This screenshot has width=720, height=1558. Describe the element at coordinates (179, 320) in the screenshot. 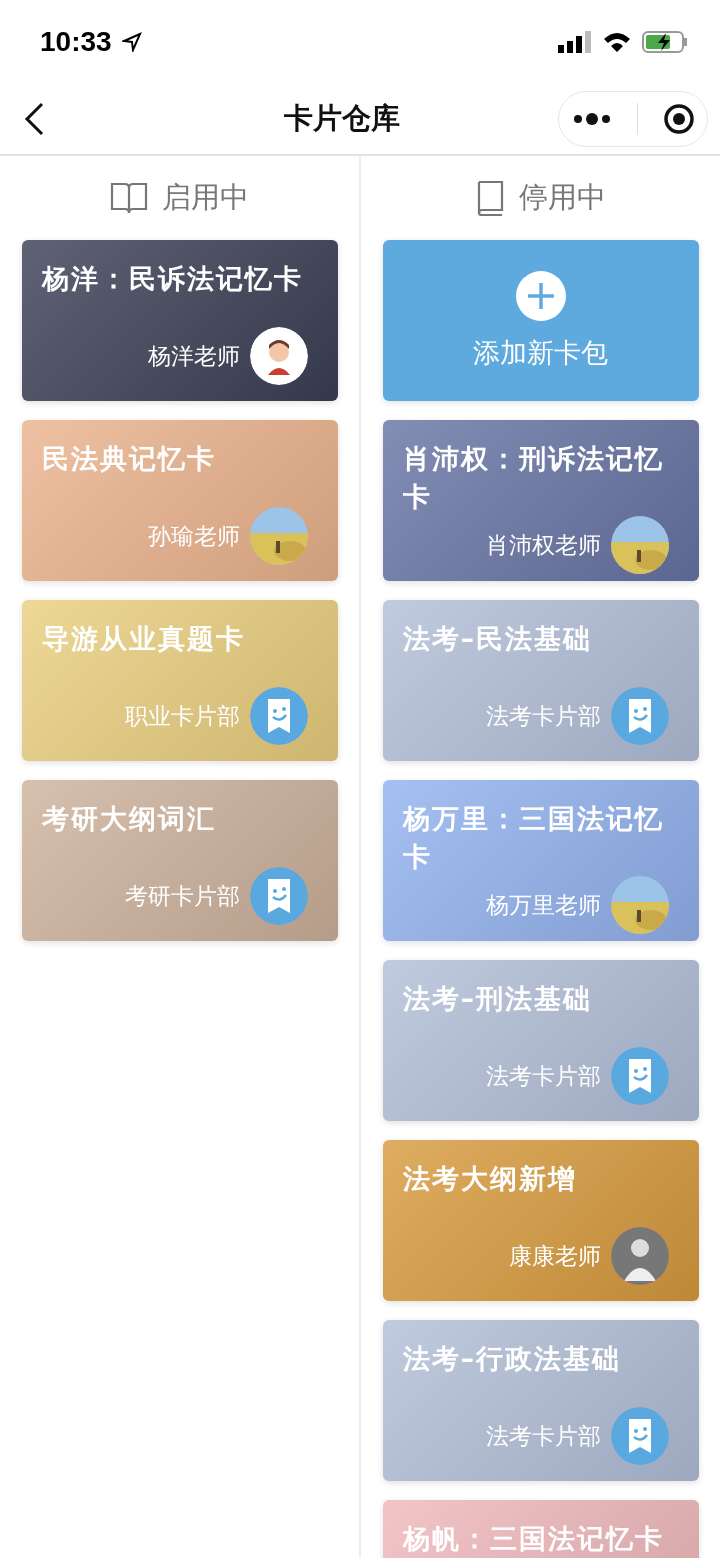

I see `deck-card: 杨洋：民诉法记忆卡 杨洋老师` at that location.